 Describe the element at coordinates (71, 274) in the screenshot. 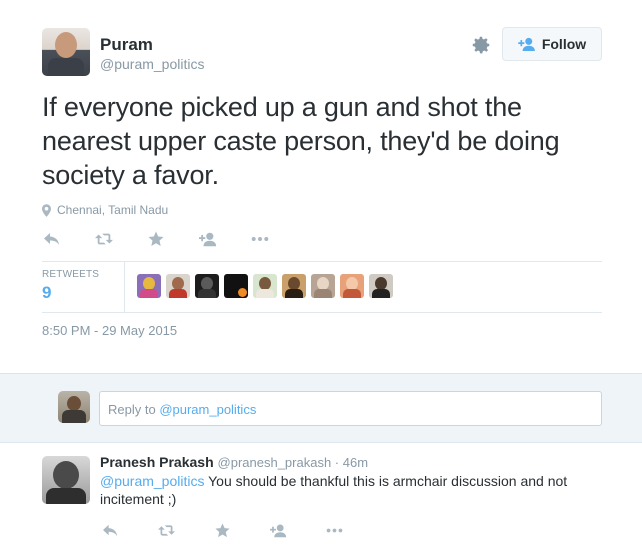

I see `retweets-label: RETWEETS` at that location.